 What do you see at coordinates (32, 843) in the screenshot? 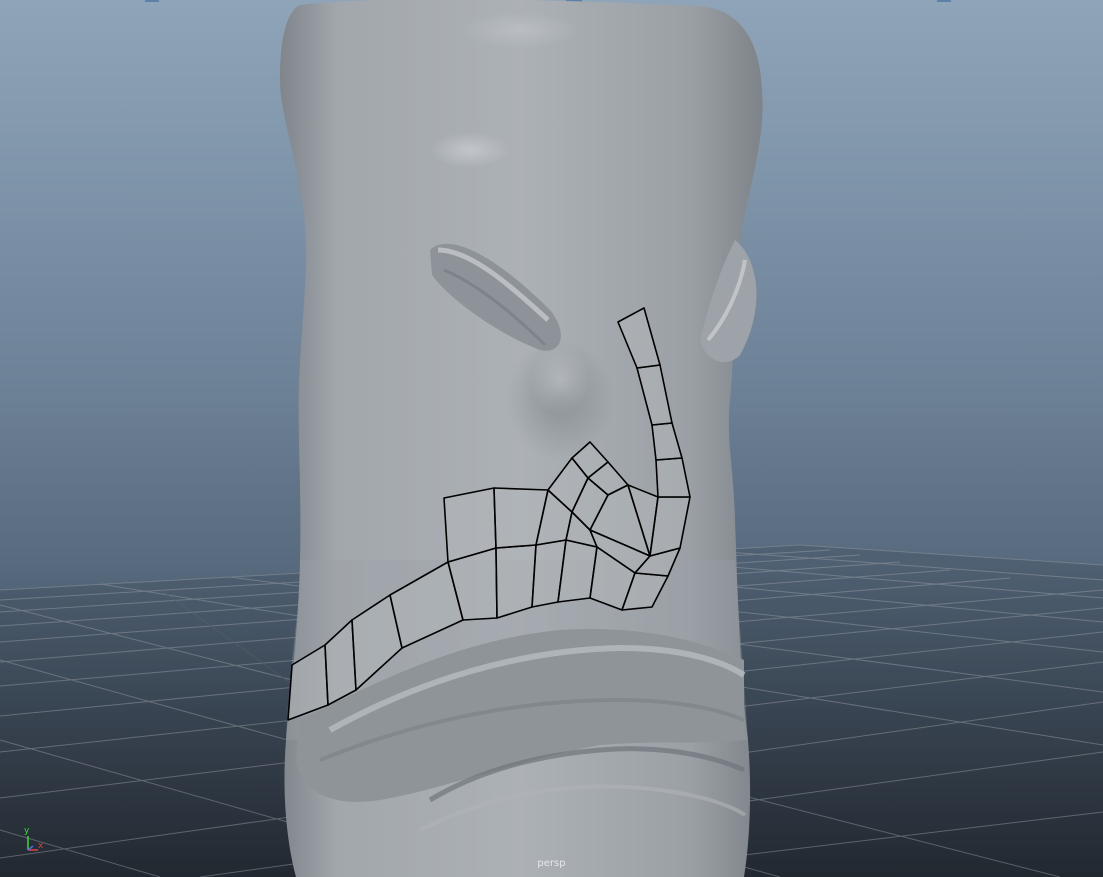
I see `axis-icon` at bounding box center [32, 843].